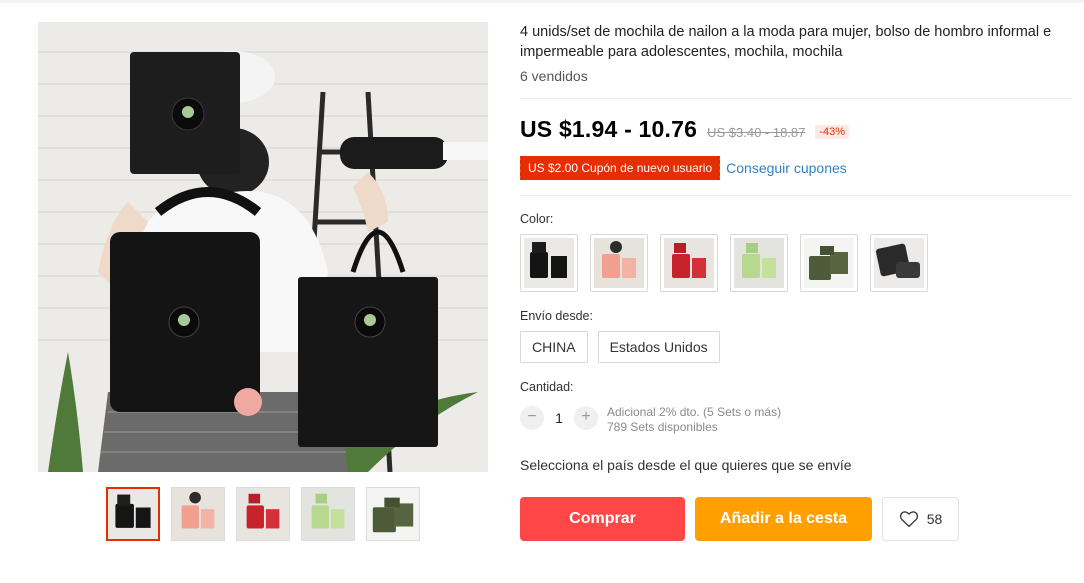  I want to click on color-option-green, so click(759, 263).